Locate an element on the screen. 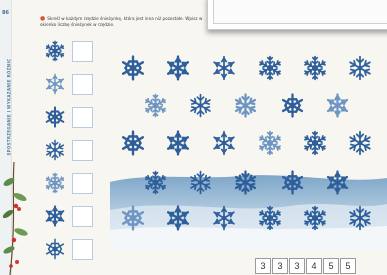 This screenshot has height=275, width=387. snowflake-icon-b is located at coordinates (55, 84).